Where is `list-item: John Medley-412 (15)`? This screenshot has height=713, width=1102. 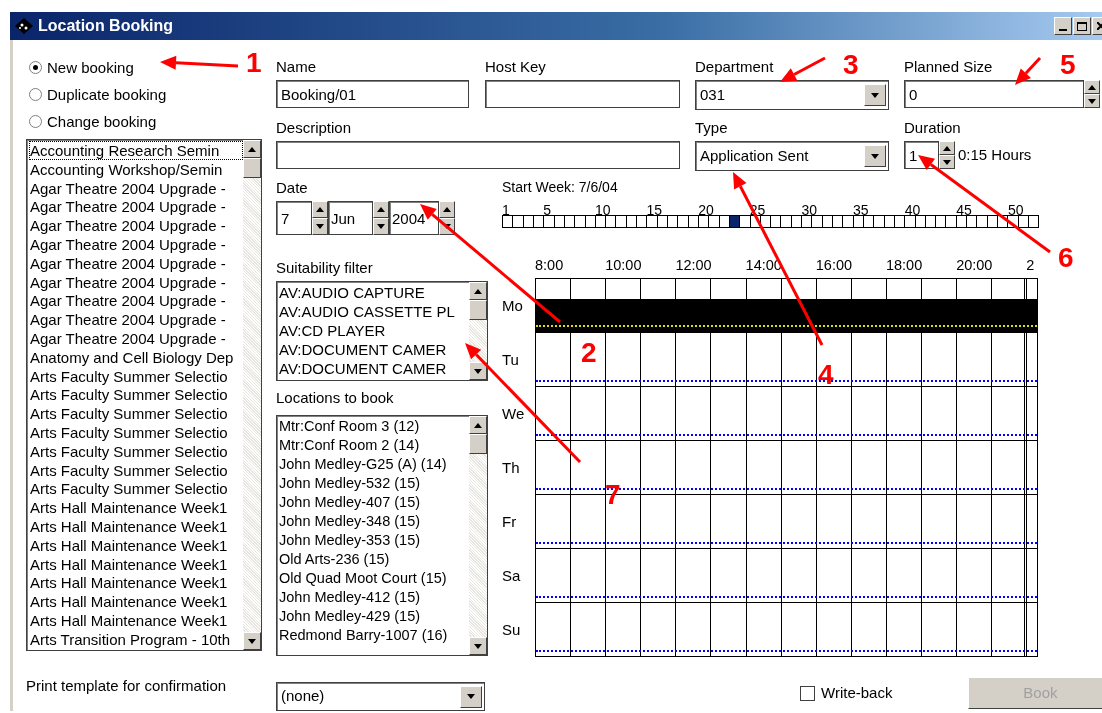 list-item: John Medley-412 (15) is located at coordinates (374, 597).